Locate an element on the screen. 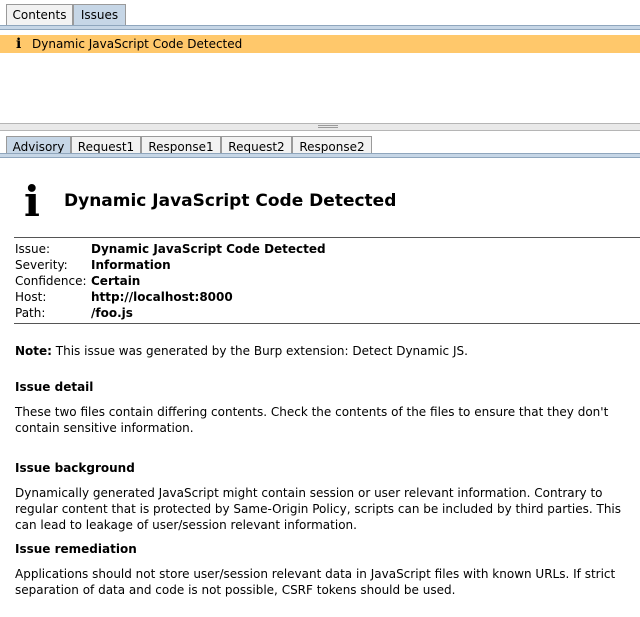 The width and height of the screenshot is (640, 617). property-key: Severity: is located at coordinates (41, 265).